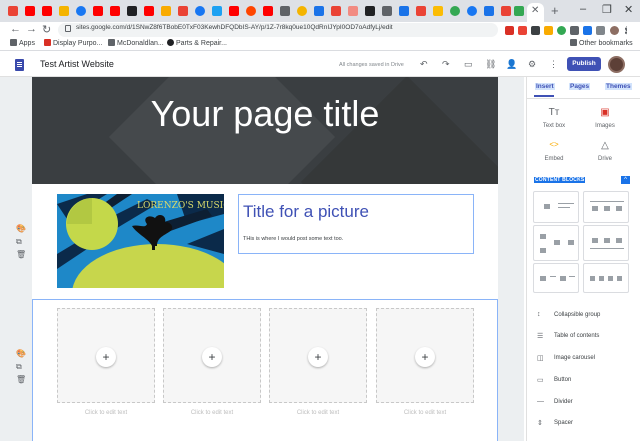 The image size is (640, 441). I want to click on picture-title: Title for a picture, so click(306, 212).